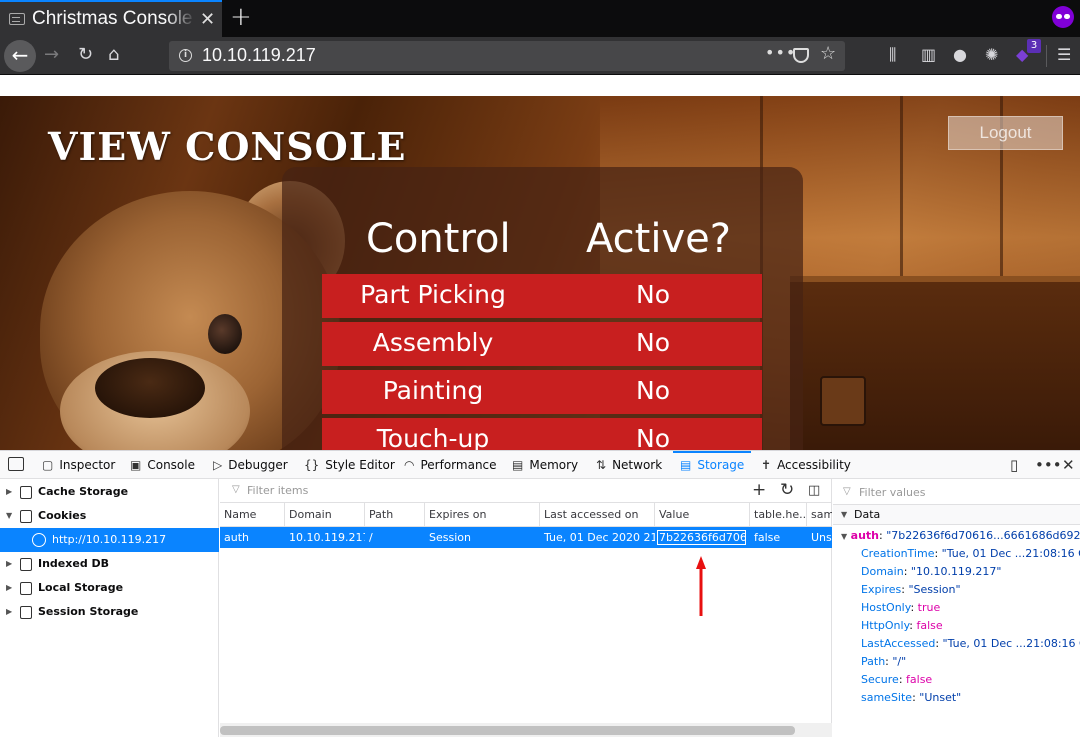 The width and height of the screenshot is (1080, 737). I want to click on property-key: Domain, so click(882, 571).